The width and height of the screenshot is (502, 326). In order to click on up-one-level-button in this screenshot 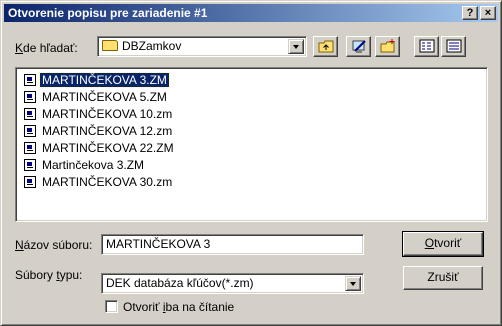, I will do `click(325, 46)`.